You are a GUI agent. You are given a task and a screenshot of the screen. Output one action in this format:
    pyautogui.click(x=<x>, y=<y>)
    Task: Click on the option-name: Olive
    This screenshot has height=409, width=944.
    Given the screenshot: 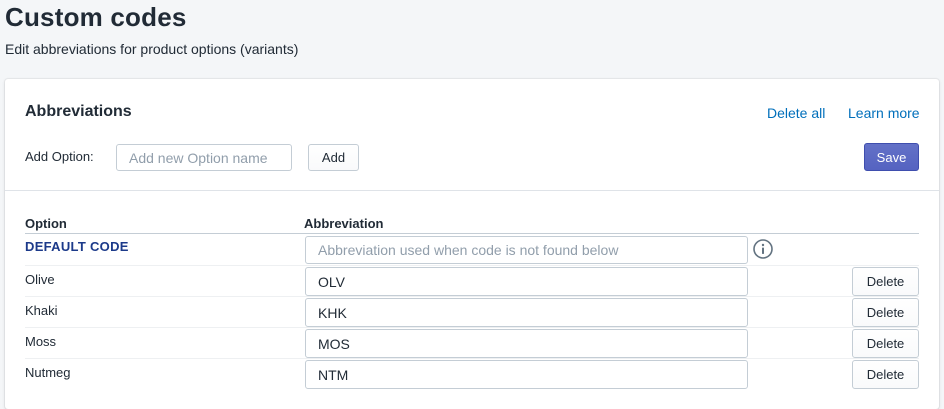 What is the action you would take?
    pyautogui.click(x=40, y=279)
    